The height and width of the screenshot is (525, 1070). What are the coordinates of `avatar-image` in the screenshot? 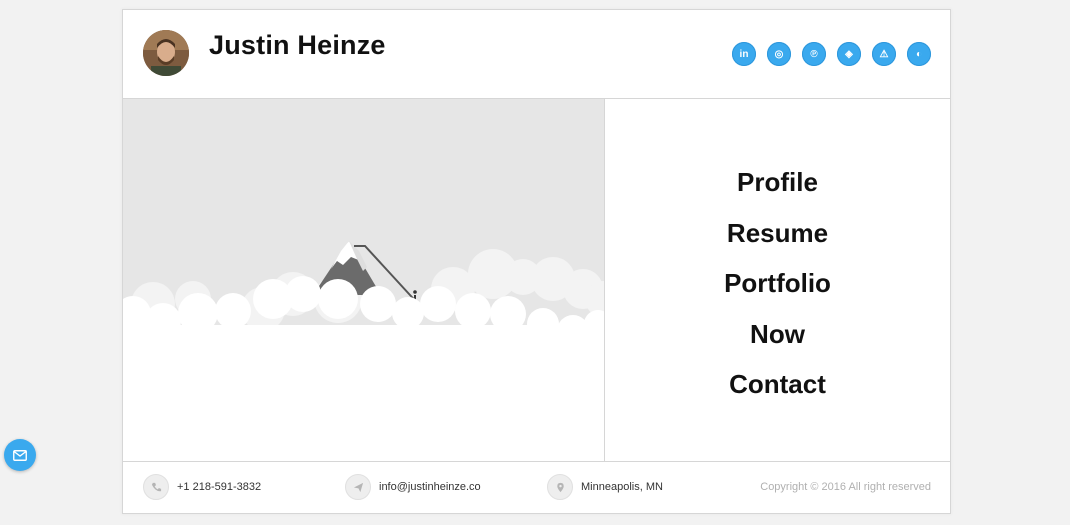 It's located at (166, 53).